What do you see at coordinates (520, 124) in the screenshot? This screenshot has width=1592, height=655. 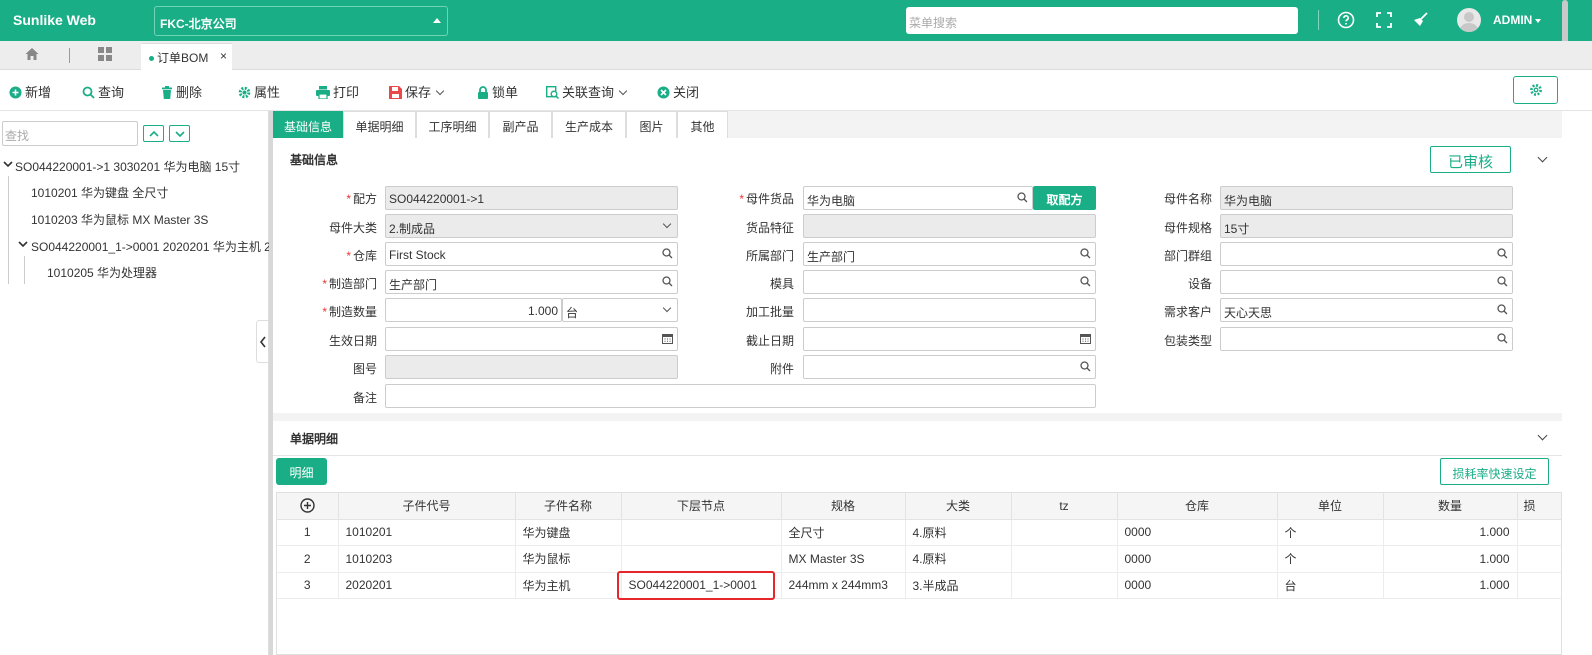 I see `tab-by-products: 副产品` at bounding box center [520, 124].